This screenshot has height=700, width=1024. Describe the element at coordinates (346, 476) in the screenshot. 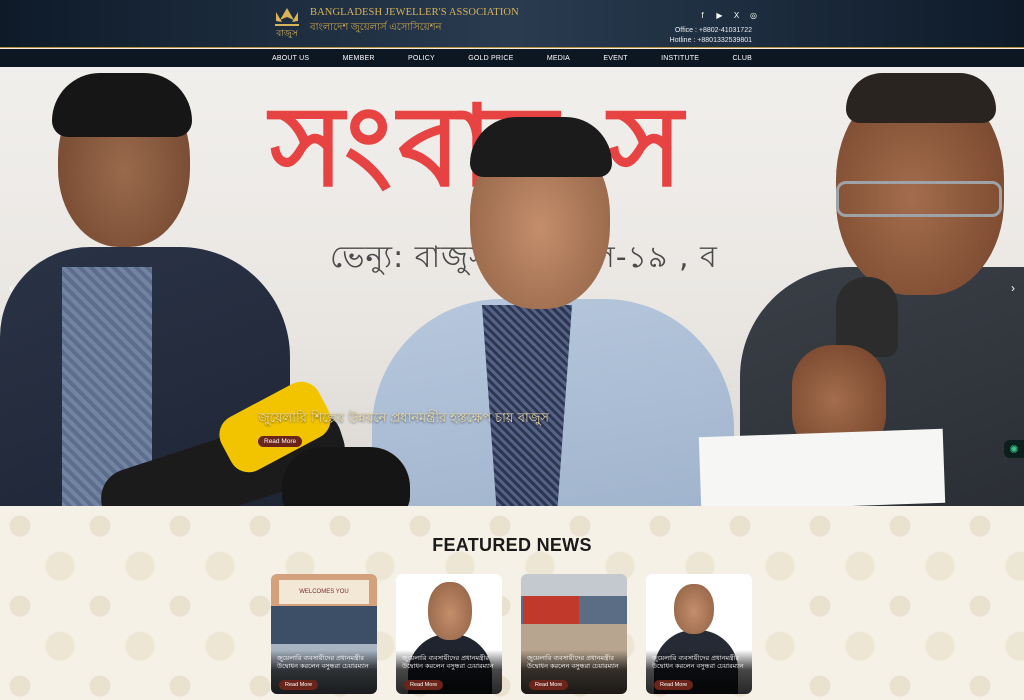

I see `press-microphone` at that location.